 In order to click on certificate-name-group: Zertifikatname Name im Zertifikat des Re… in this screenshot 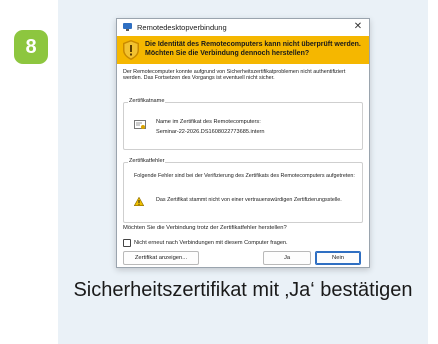, I will do `click(243, 124)`.